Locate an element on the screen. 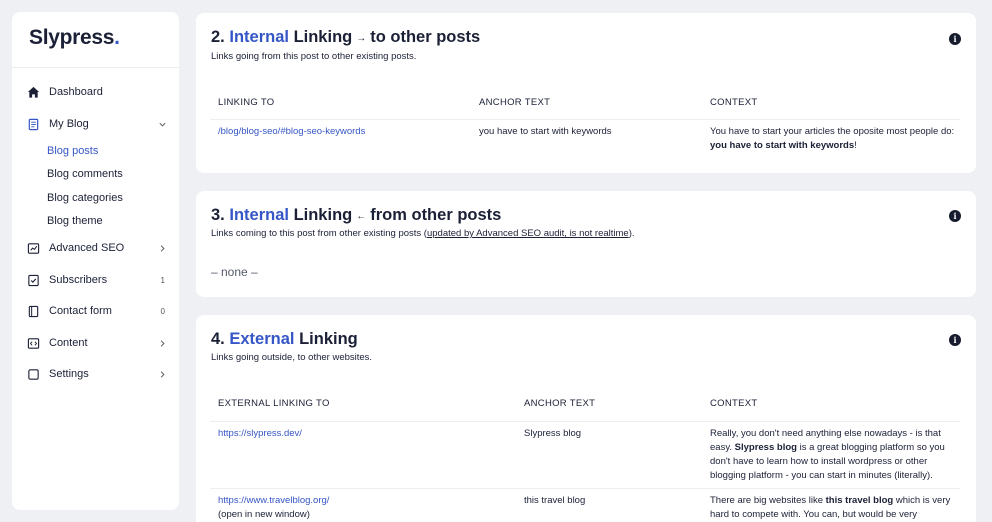 The height and width of the screenshot is (522, 992). anchor-text-cell: you have to start with keywords is located at coordinates (545, 131).